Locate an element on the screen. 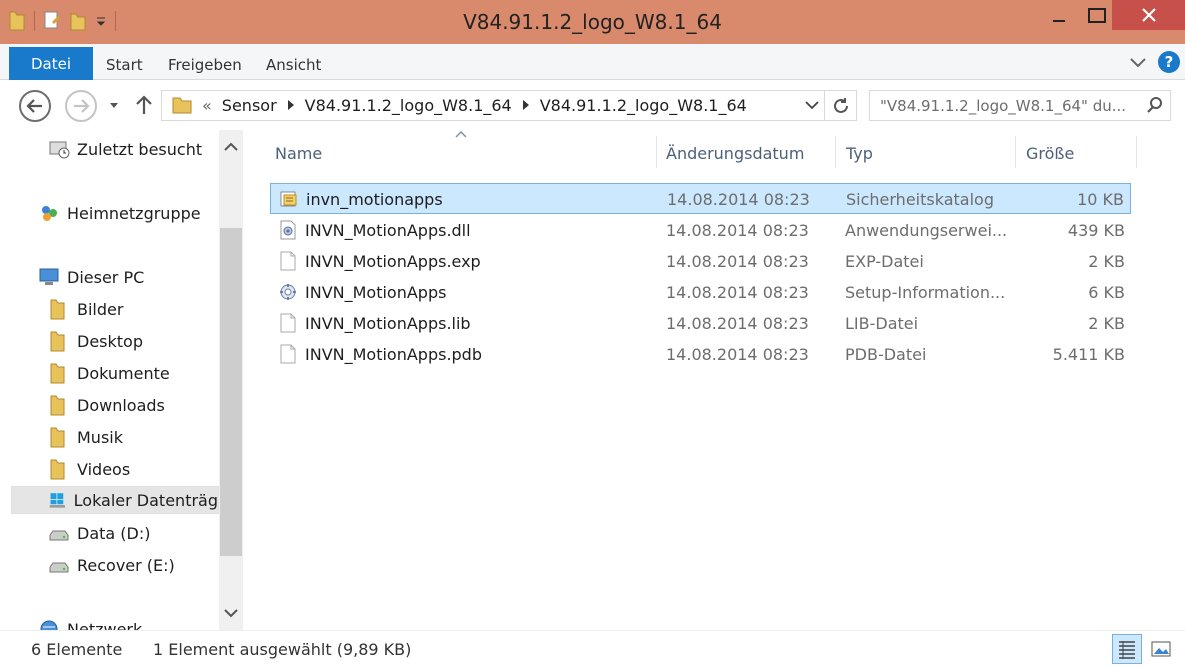 Image resolution: width=1185 pixels, height=668 pixels. file-size: 439 KB is located at coordinates (1096, 230).